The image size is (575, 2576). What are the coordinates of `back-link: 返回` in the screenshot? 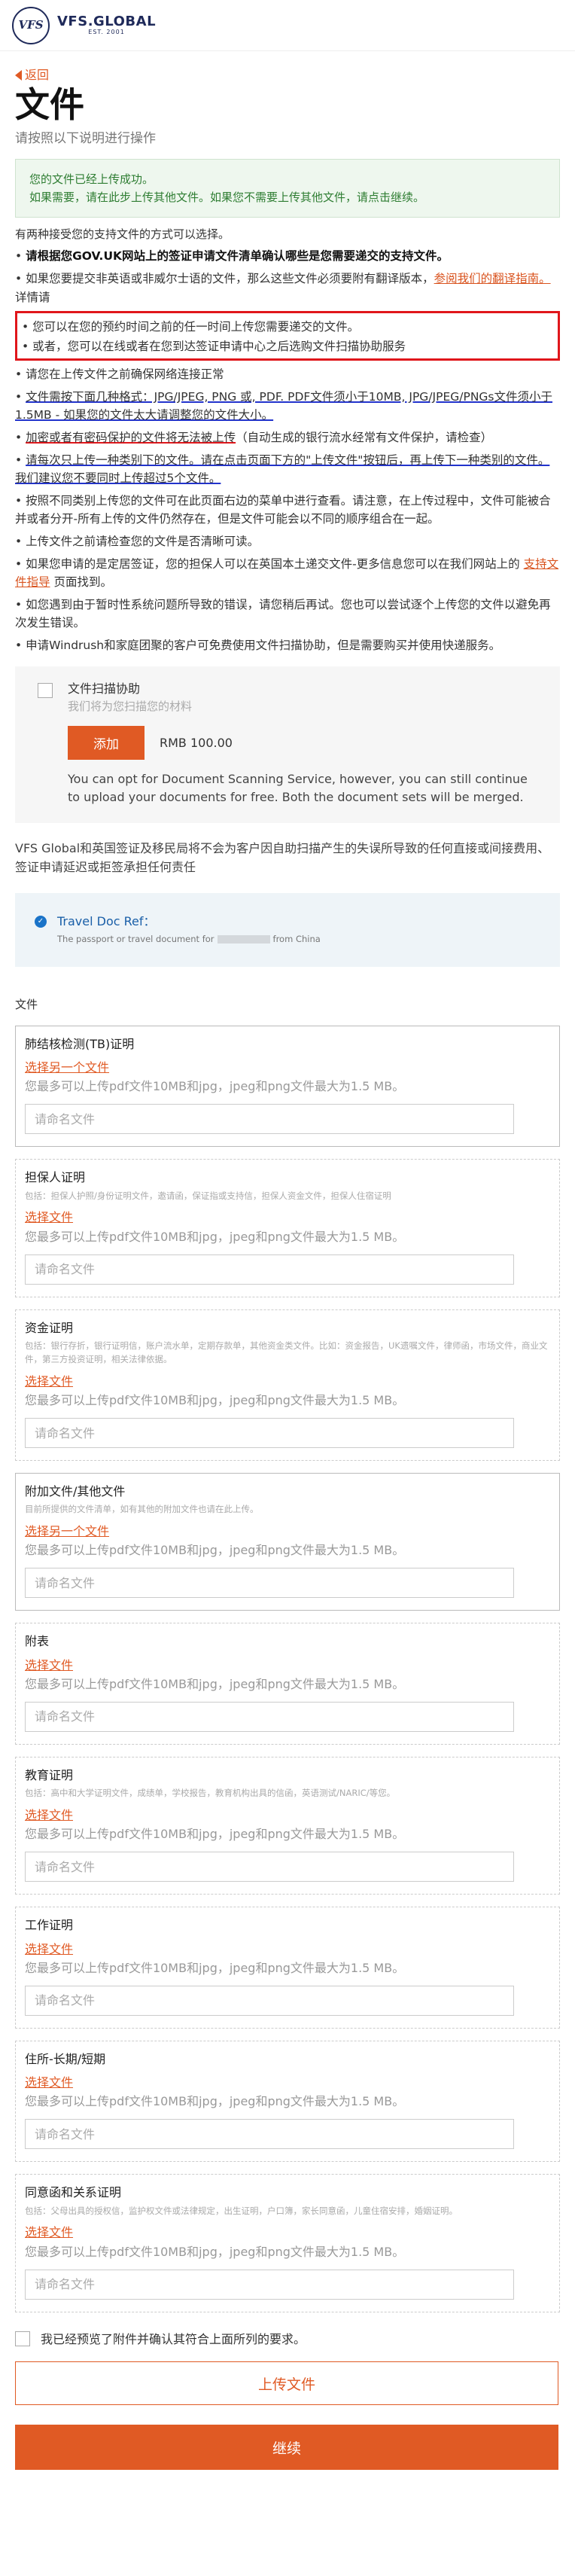 It's located at (287, 75).